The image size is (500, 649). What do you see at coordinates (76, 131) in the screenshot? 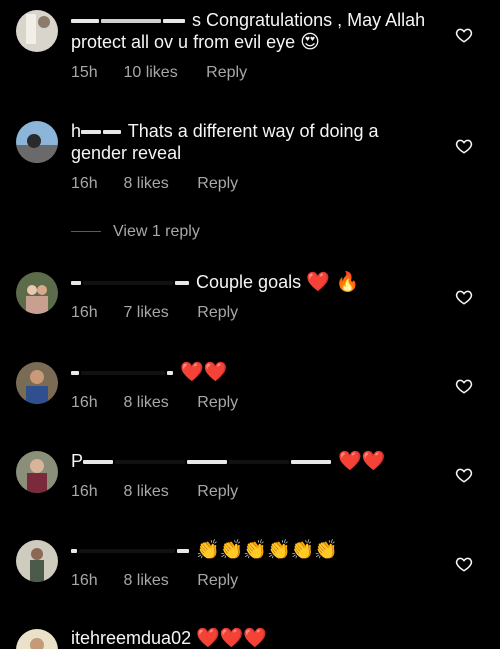
I see `comment-username: h` at bounding box center [76, 131].